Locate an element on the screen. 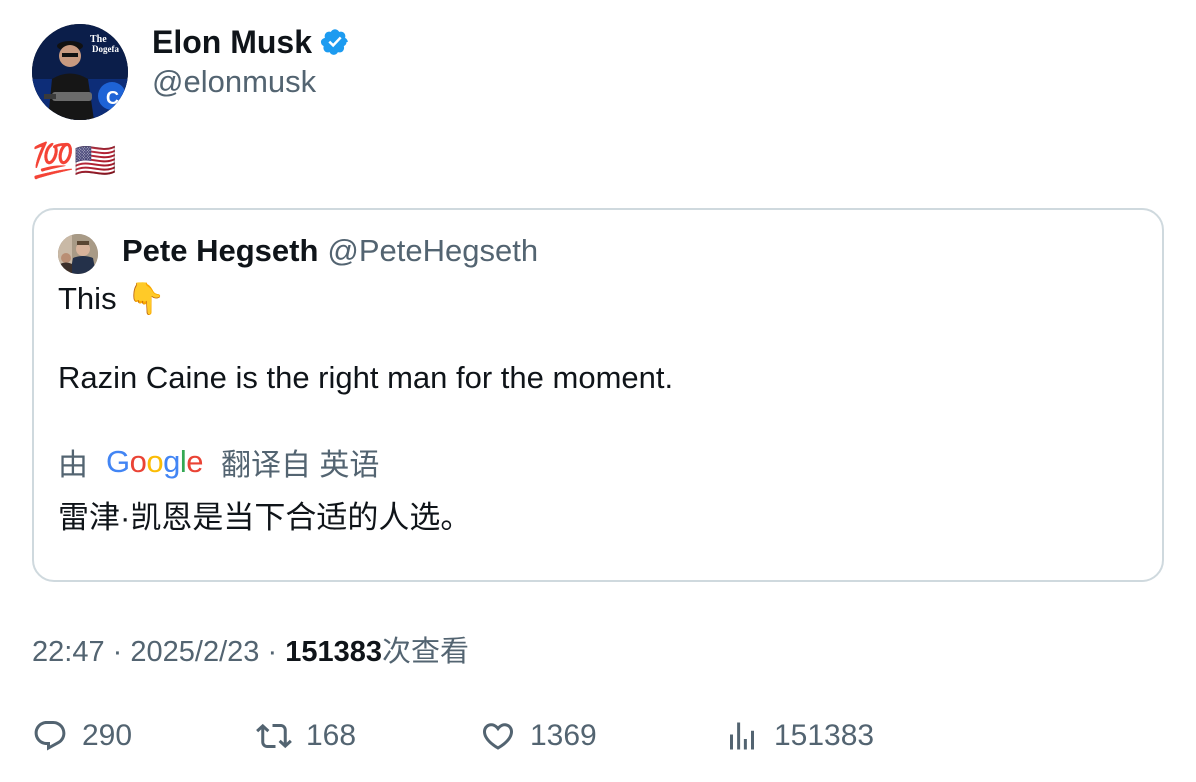  reply-button: 290 is located at coordinates (82, 736).